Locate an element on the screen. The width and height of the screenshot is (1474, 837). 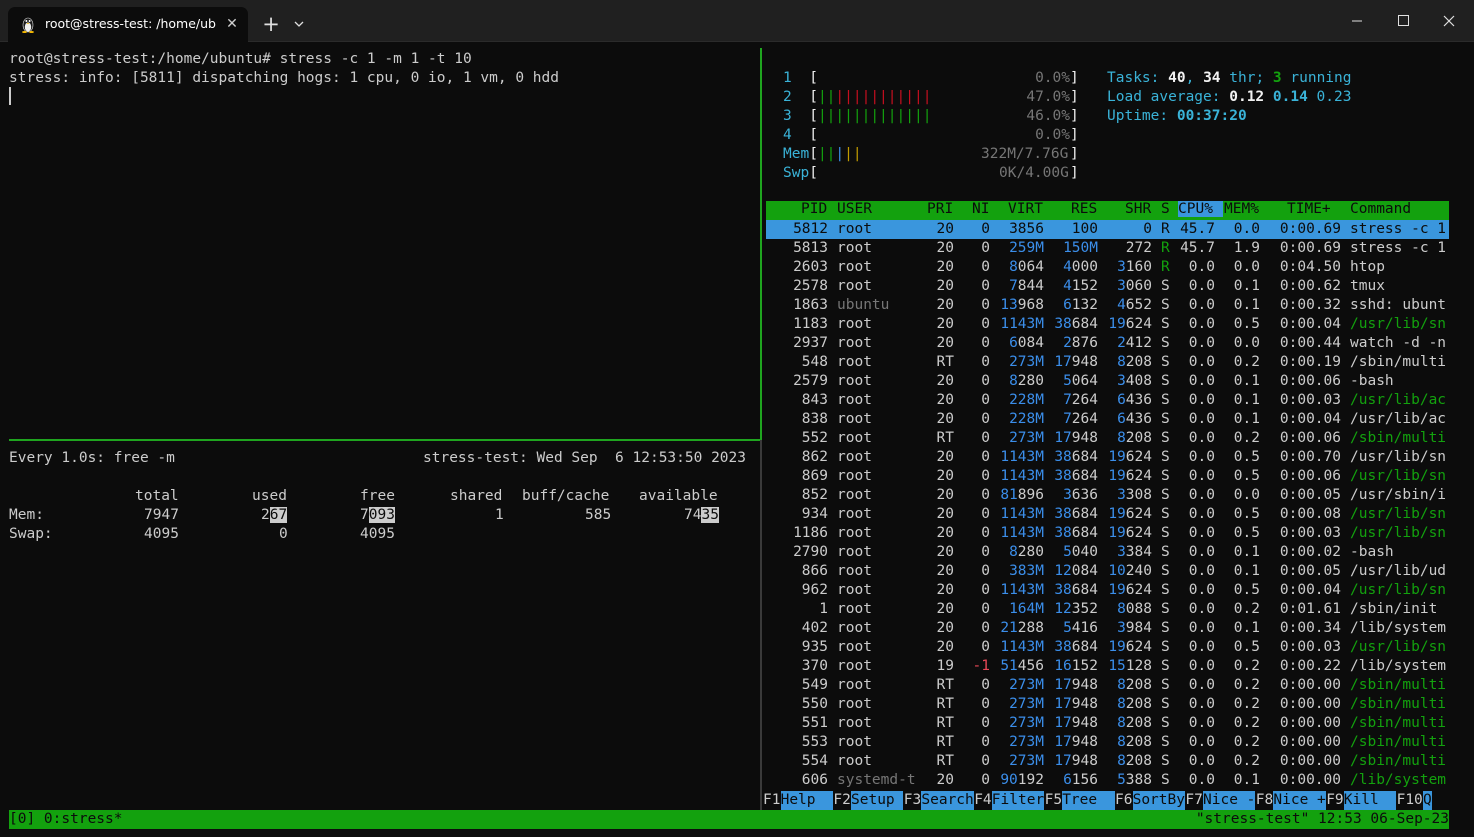
col-virt: VIRT is located at coordinates (1025, 209).